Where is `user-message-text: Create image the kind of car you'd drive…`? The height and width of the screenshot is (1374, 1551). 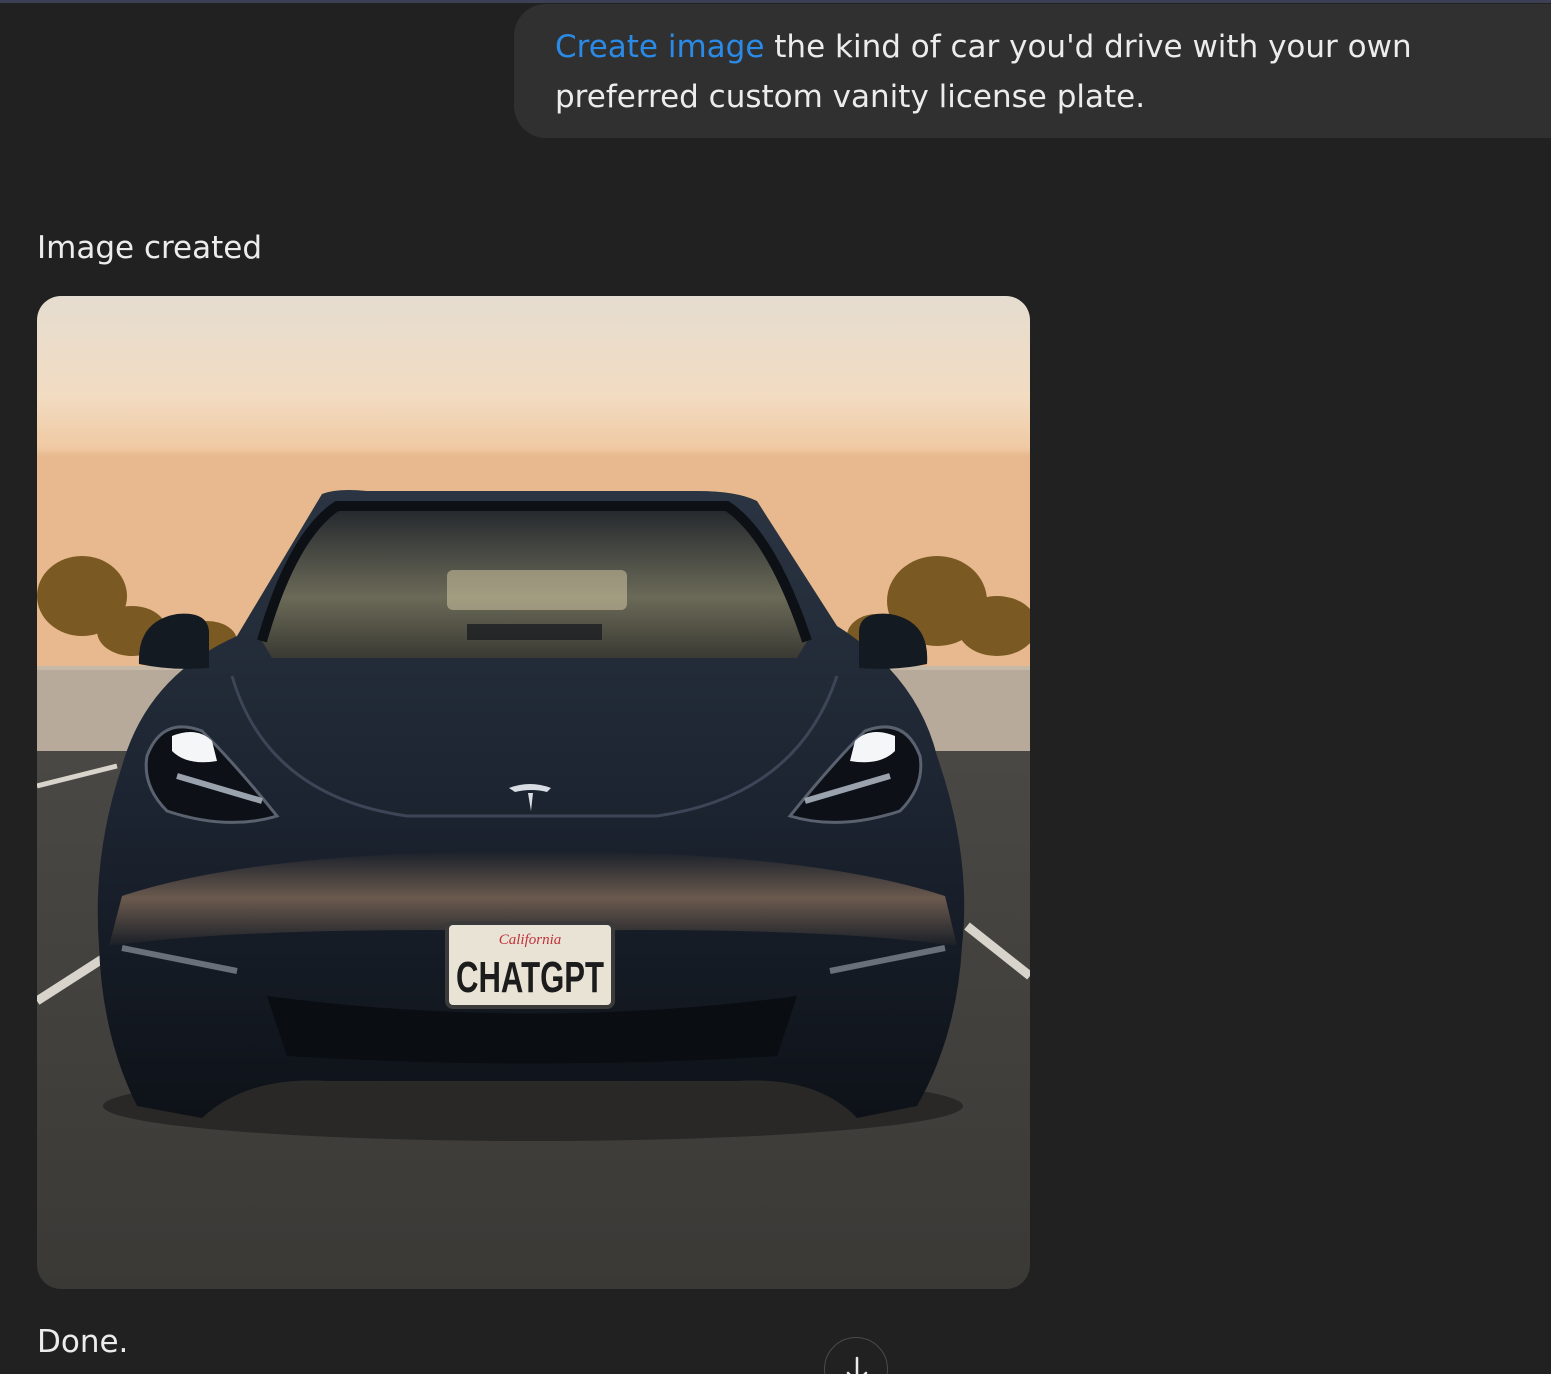
user-message-text: Create image the kind of car you'd drive… is located at coordinates (1050, 72).